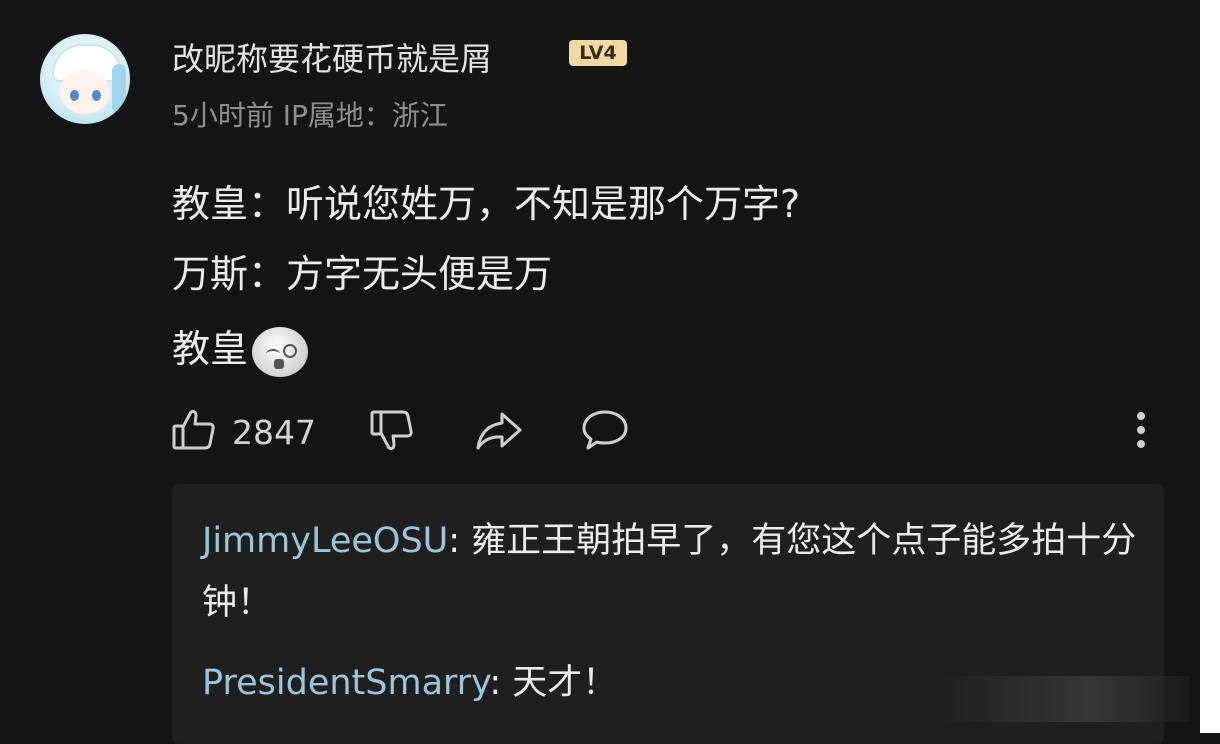 This screenshot has height=744, width=1220. What do you see at coordinates (302, 730) in the screenshot?
I see `cut-off-reply-row` at bounding box center [302, 730].